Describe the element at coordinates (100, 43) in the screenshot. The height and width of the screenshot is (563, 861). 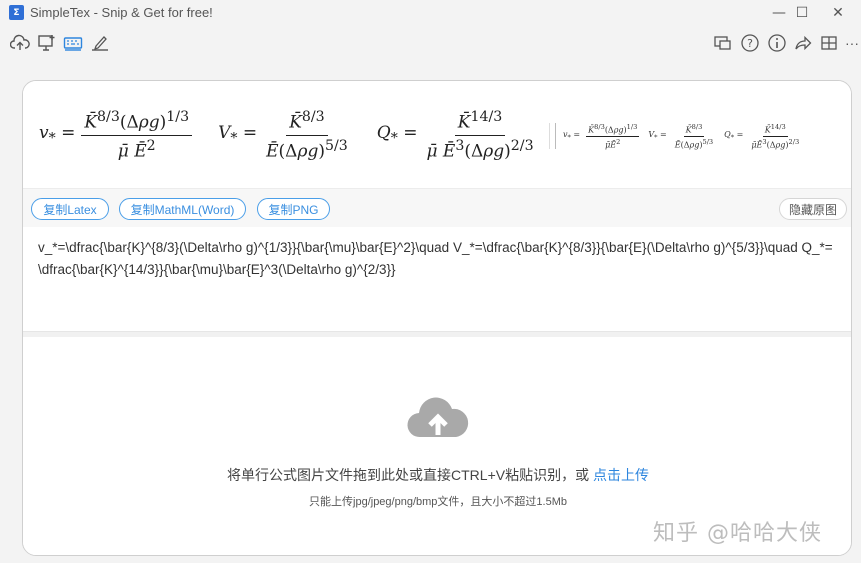
I see `handwrite-icon` at that location.